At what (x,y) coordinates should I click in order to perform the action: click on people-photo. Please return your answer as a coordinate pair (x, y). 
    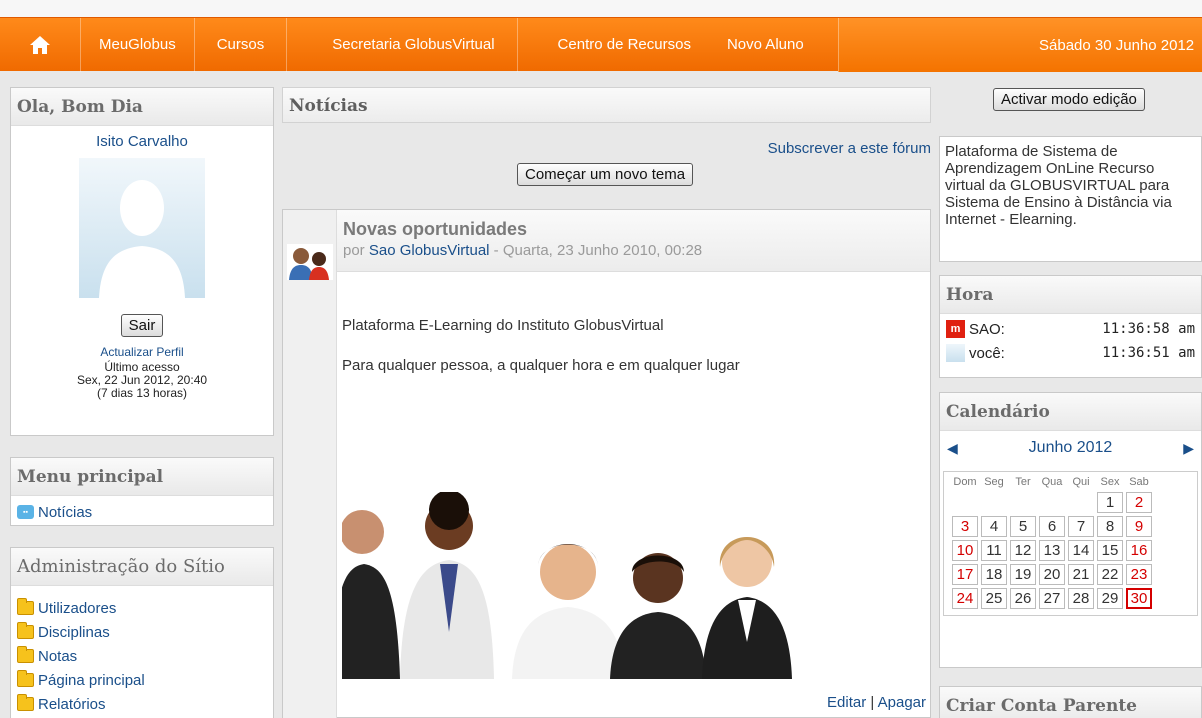
    Looking at the image, I should click on (569, 585).